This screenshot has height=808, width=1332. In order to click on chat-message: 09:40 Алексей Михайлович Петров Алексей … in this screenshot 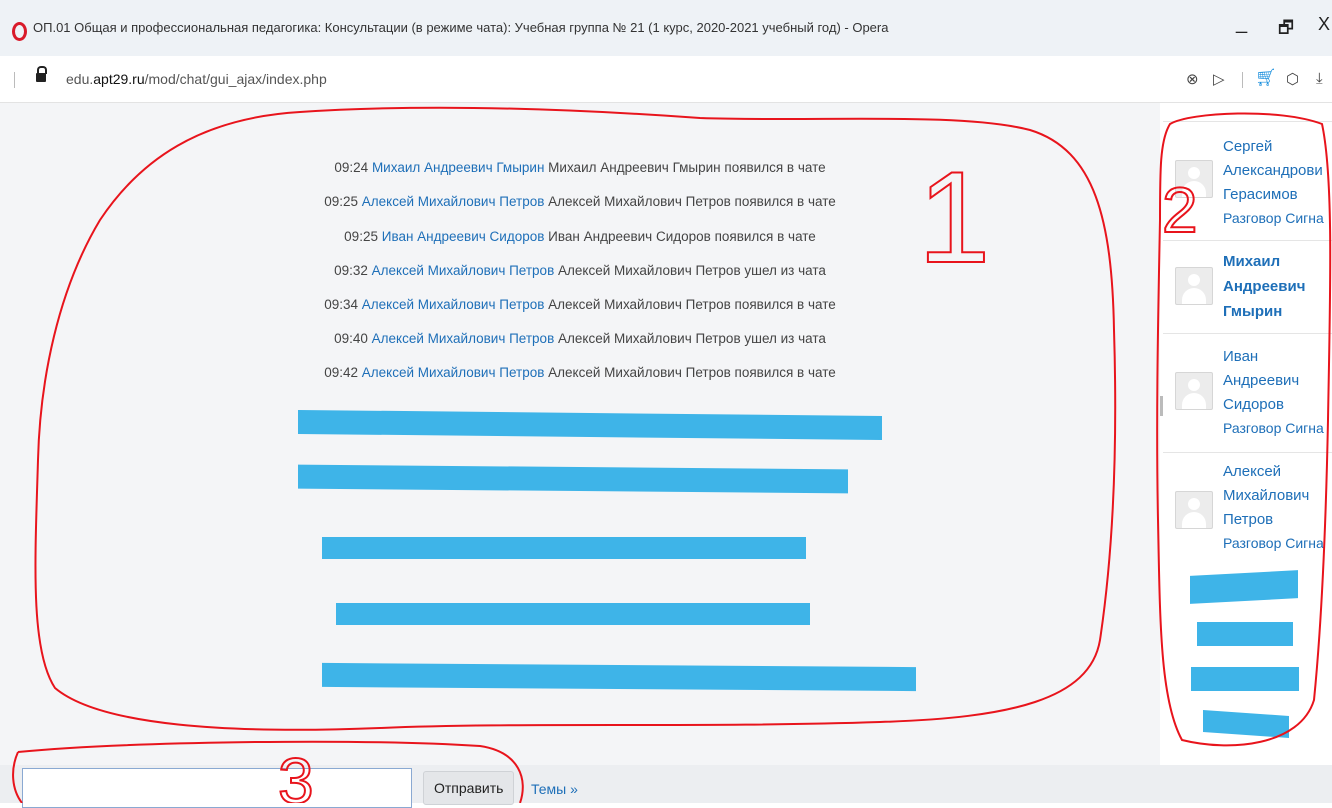, I will do `click(580, 338)`.